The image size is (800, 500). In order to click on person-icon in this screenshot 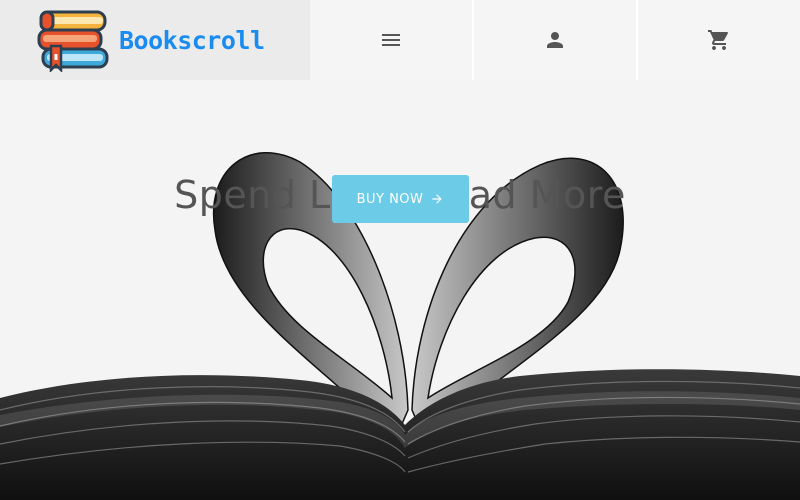, I will do `click(555, 40)`.